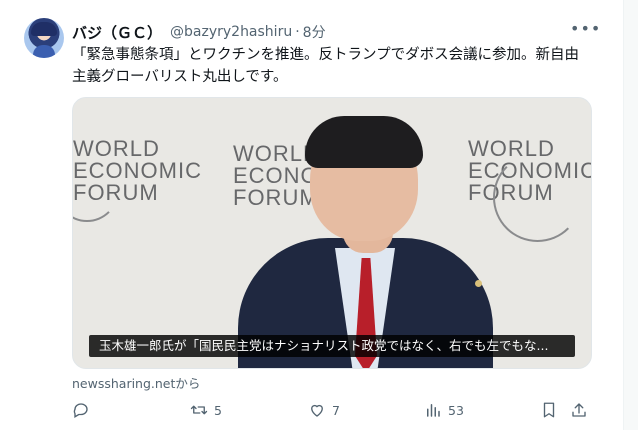  What do you see at coordinates (324, 410) in the screenshot?
I see `like-button: 7` at bounding box center [324, 410].